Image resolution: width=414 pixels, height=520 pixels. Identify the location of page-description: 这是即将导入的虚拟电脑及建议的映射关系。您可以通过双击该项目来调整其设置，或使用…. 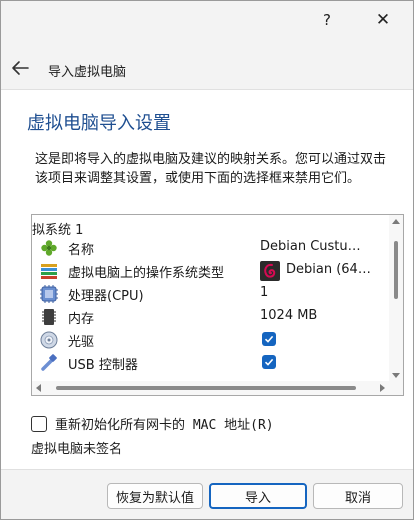
(211, 169).